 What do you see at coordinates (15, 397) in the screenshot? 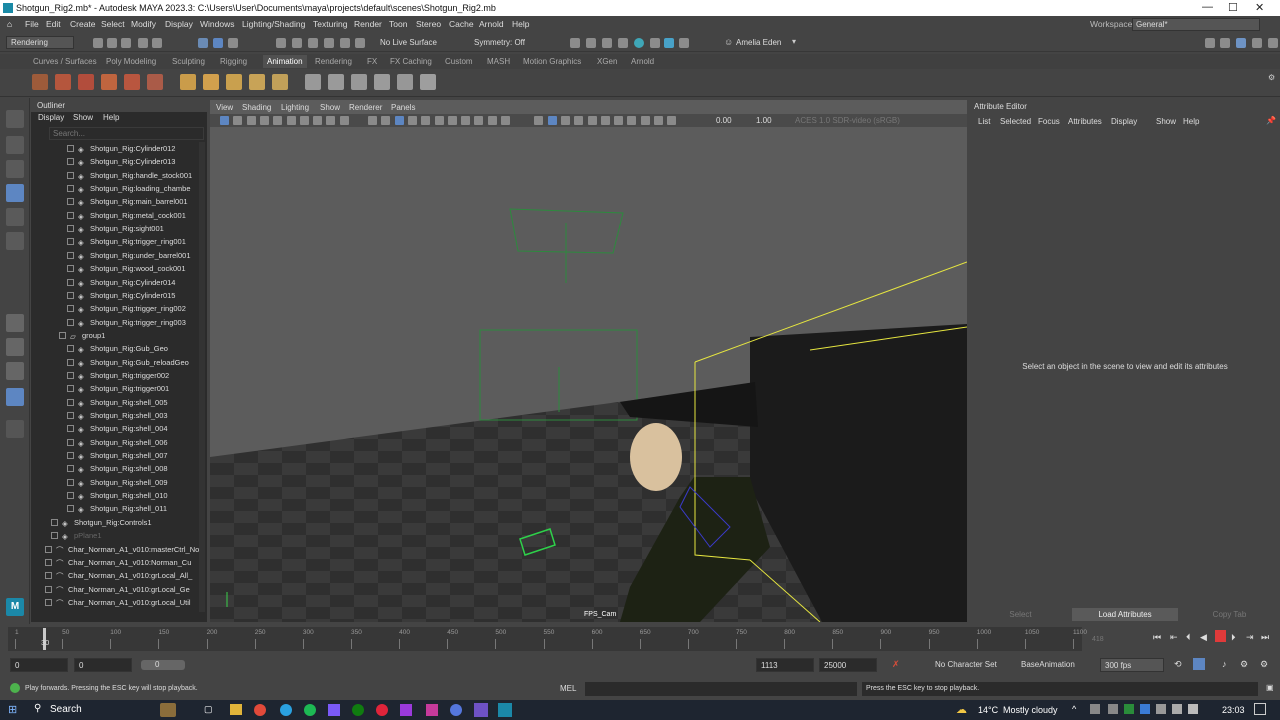
I see `outliner-layout-icon` at bounding box center [15, 397].